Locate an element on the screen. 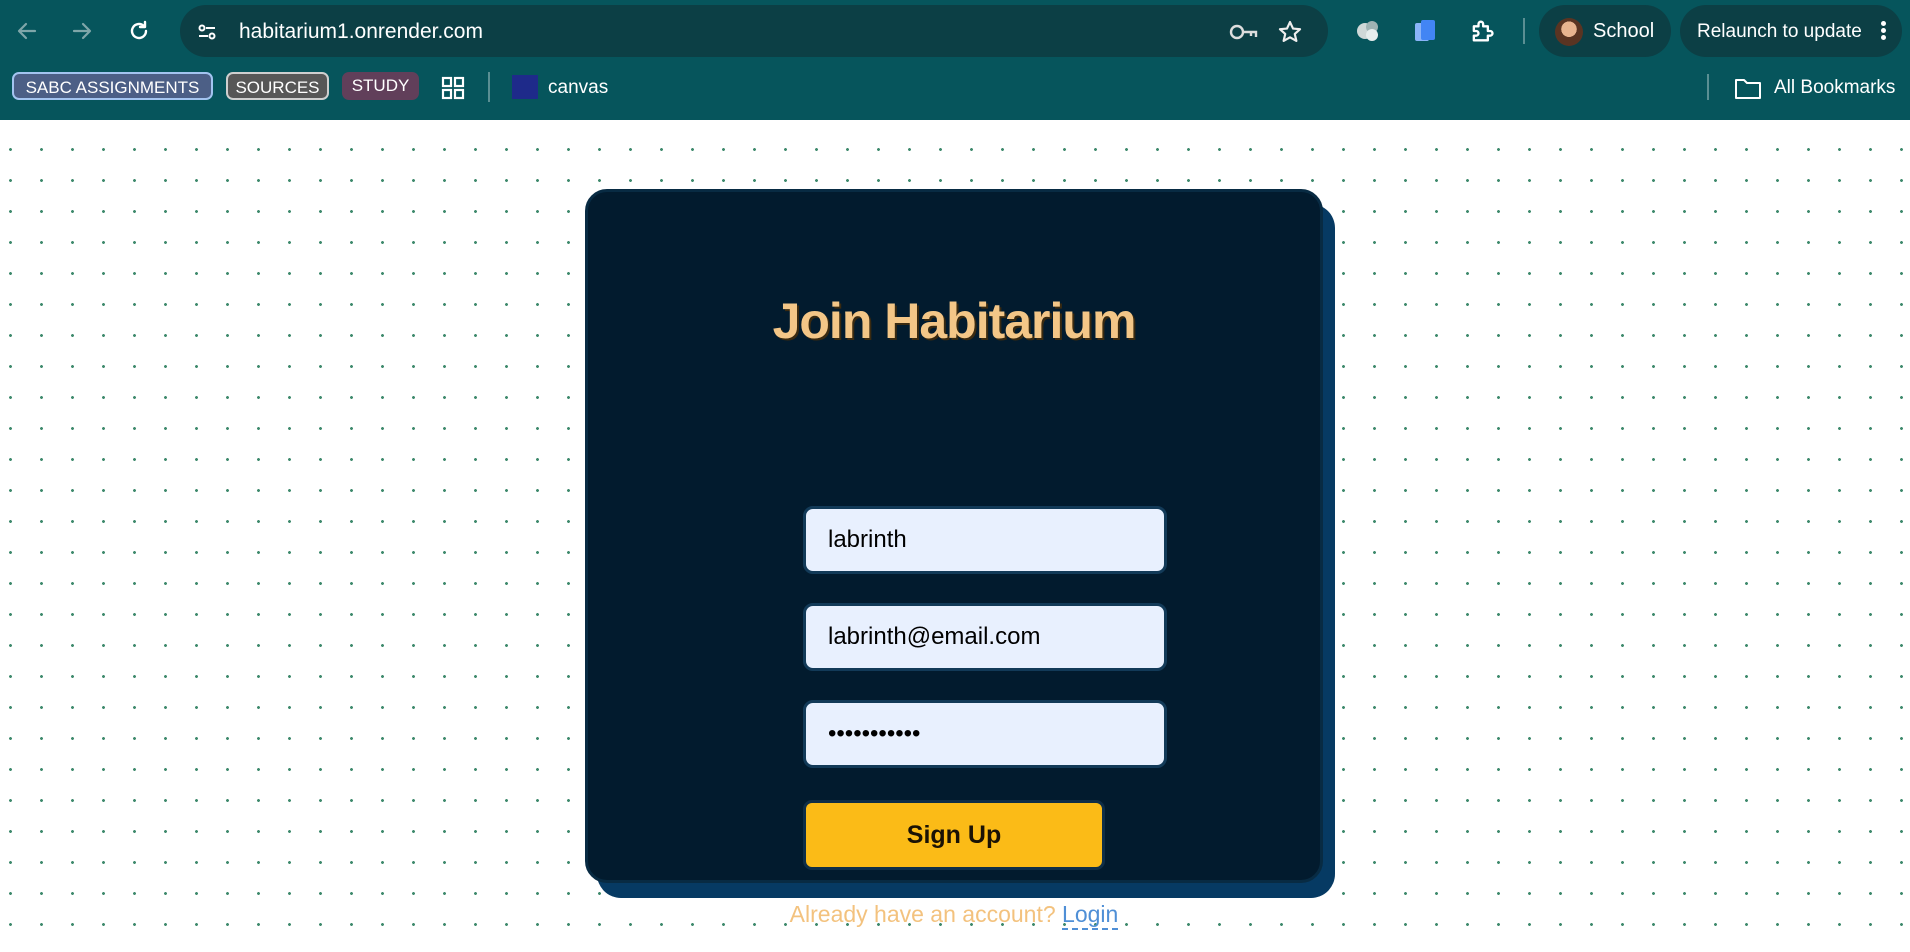 The width and height of the screenshot is (1910, 952). bookmark-sabc-assignments: SABC ASSIGNMENTS is located at coordinates (112, 86).